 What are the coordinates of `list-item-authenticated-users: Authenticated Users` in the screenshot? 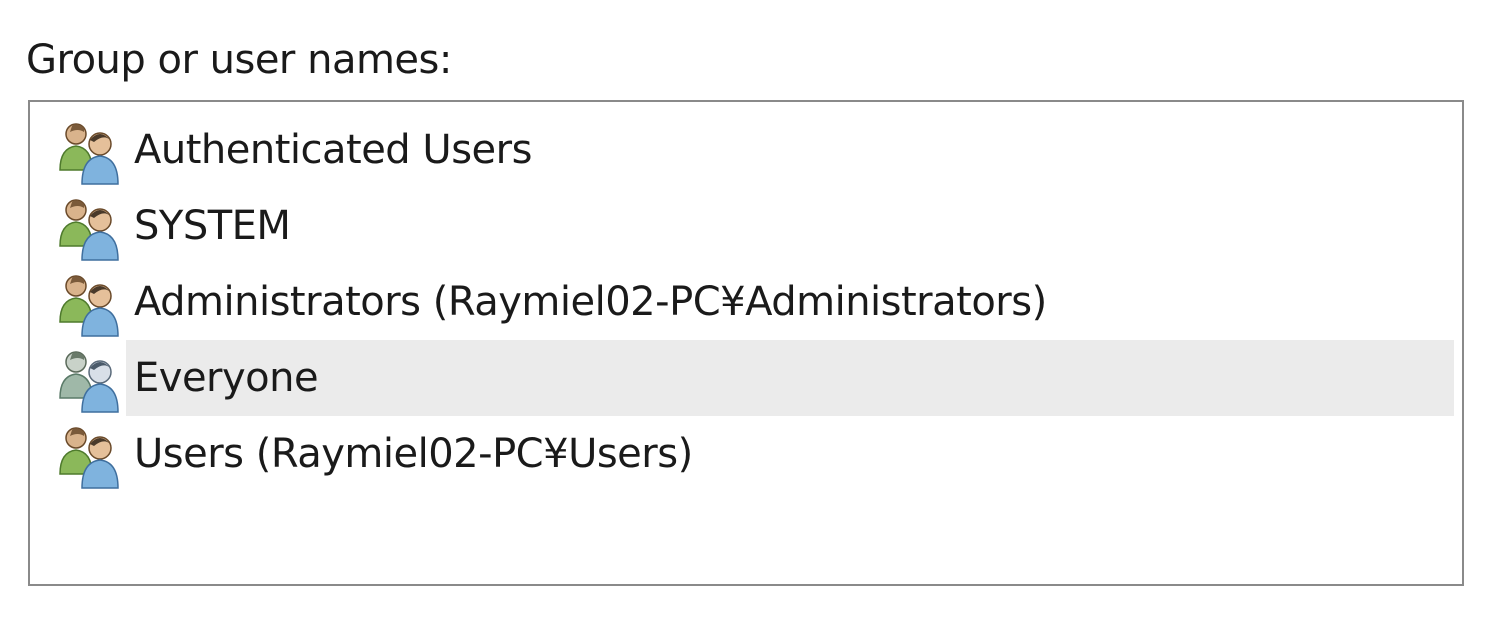 It's located at (746, 150).